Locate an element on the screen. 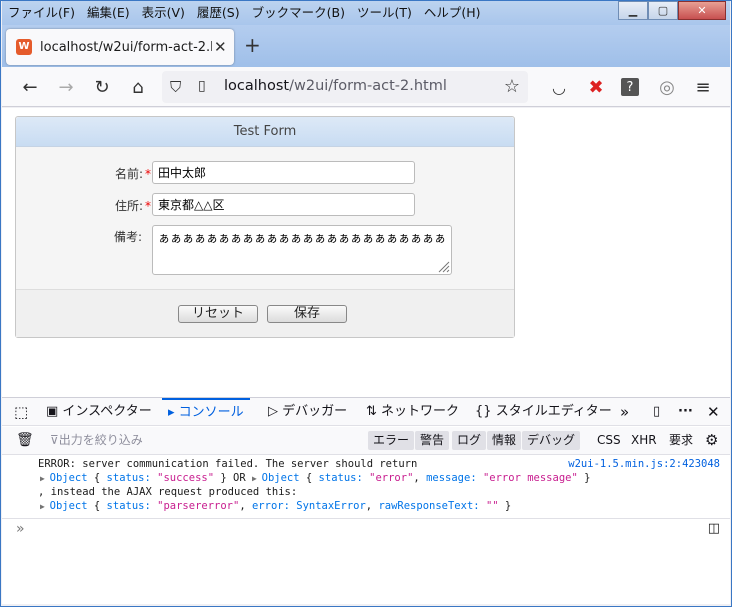 The image size is (732, 607). element-picker-icon: ⬚ is located at coordinates (21, 412).